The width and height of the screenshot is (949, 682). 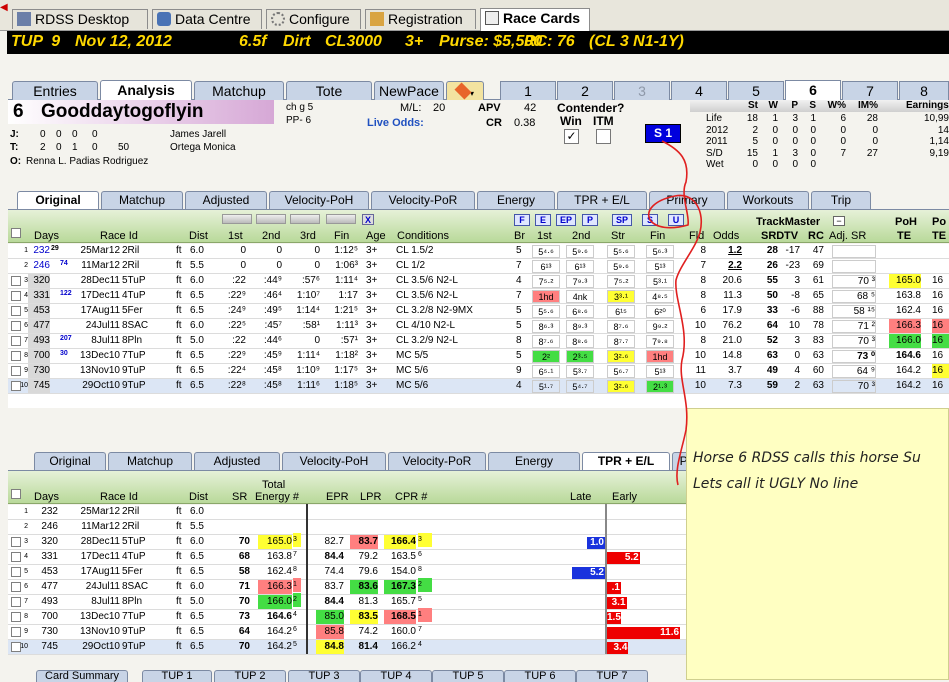 What do you see at coordinates (813, 90) in the screenshot?
I see `horse-tab-6: 6` at bounding box center [813, 90].